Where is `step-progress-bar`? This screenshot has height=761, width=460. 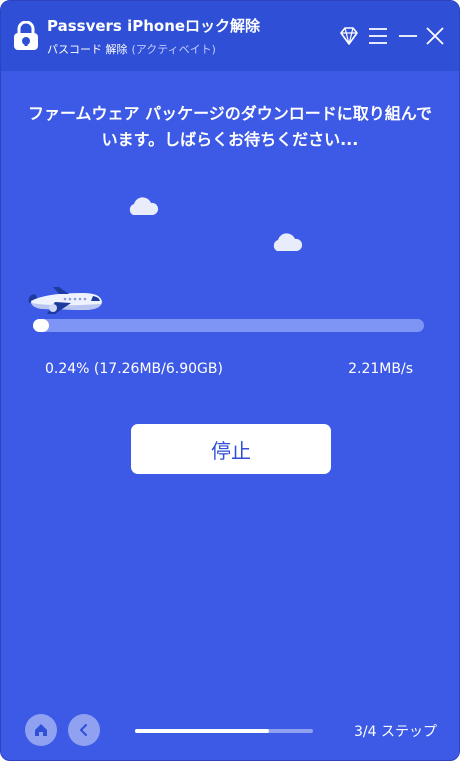
step-progress-bar is located at coordinates (224, 731).